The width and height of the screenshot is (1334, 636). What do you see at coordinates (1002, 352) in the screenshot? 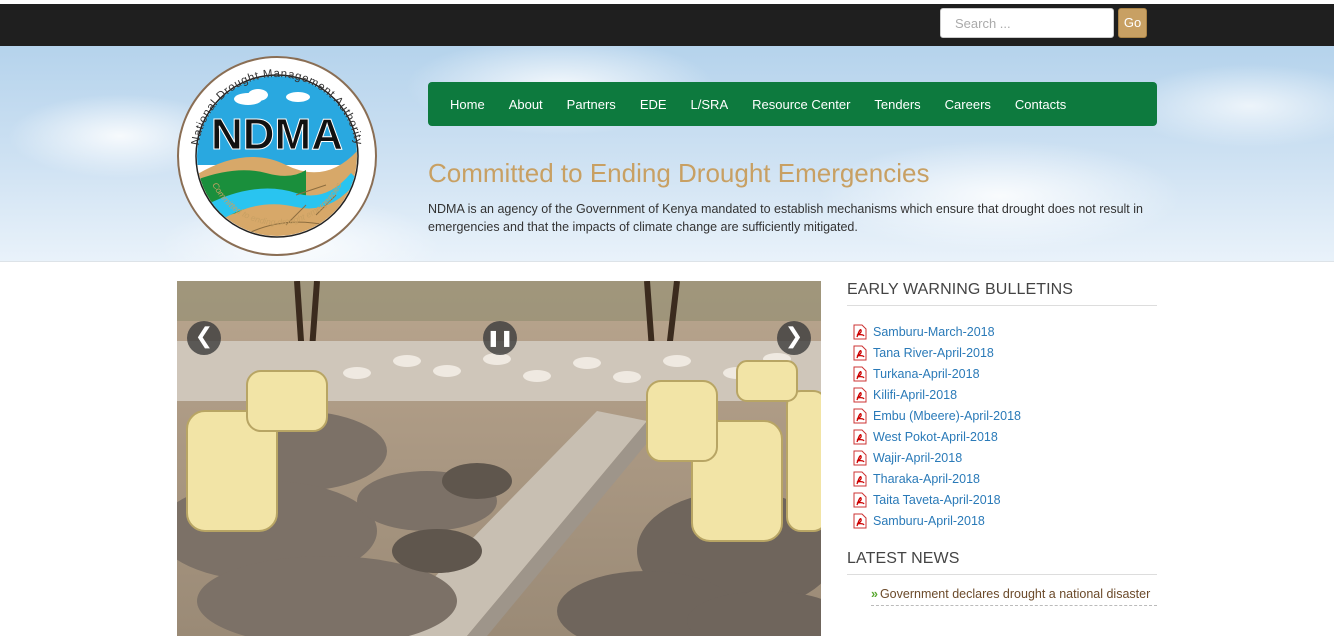
I see `bulletin-link: Tana River-April-2018` at bounding box center [1002, 352].